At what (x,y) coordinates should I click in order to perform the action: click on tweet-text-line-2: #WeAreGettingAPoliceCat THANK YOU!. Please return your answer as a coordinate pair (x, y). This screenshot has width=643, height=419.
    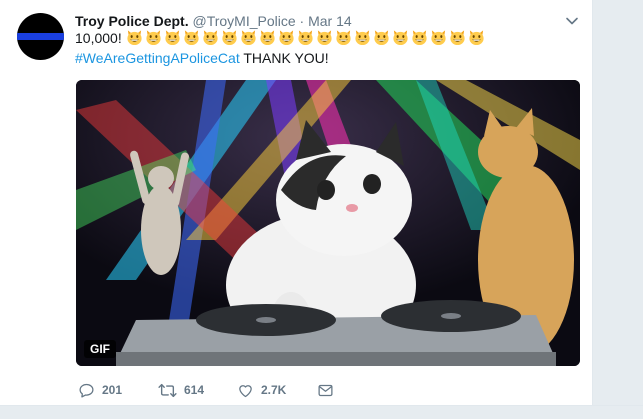
    Looking at the image, I should click on (202, 58).